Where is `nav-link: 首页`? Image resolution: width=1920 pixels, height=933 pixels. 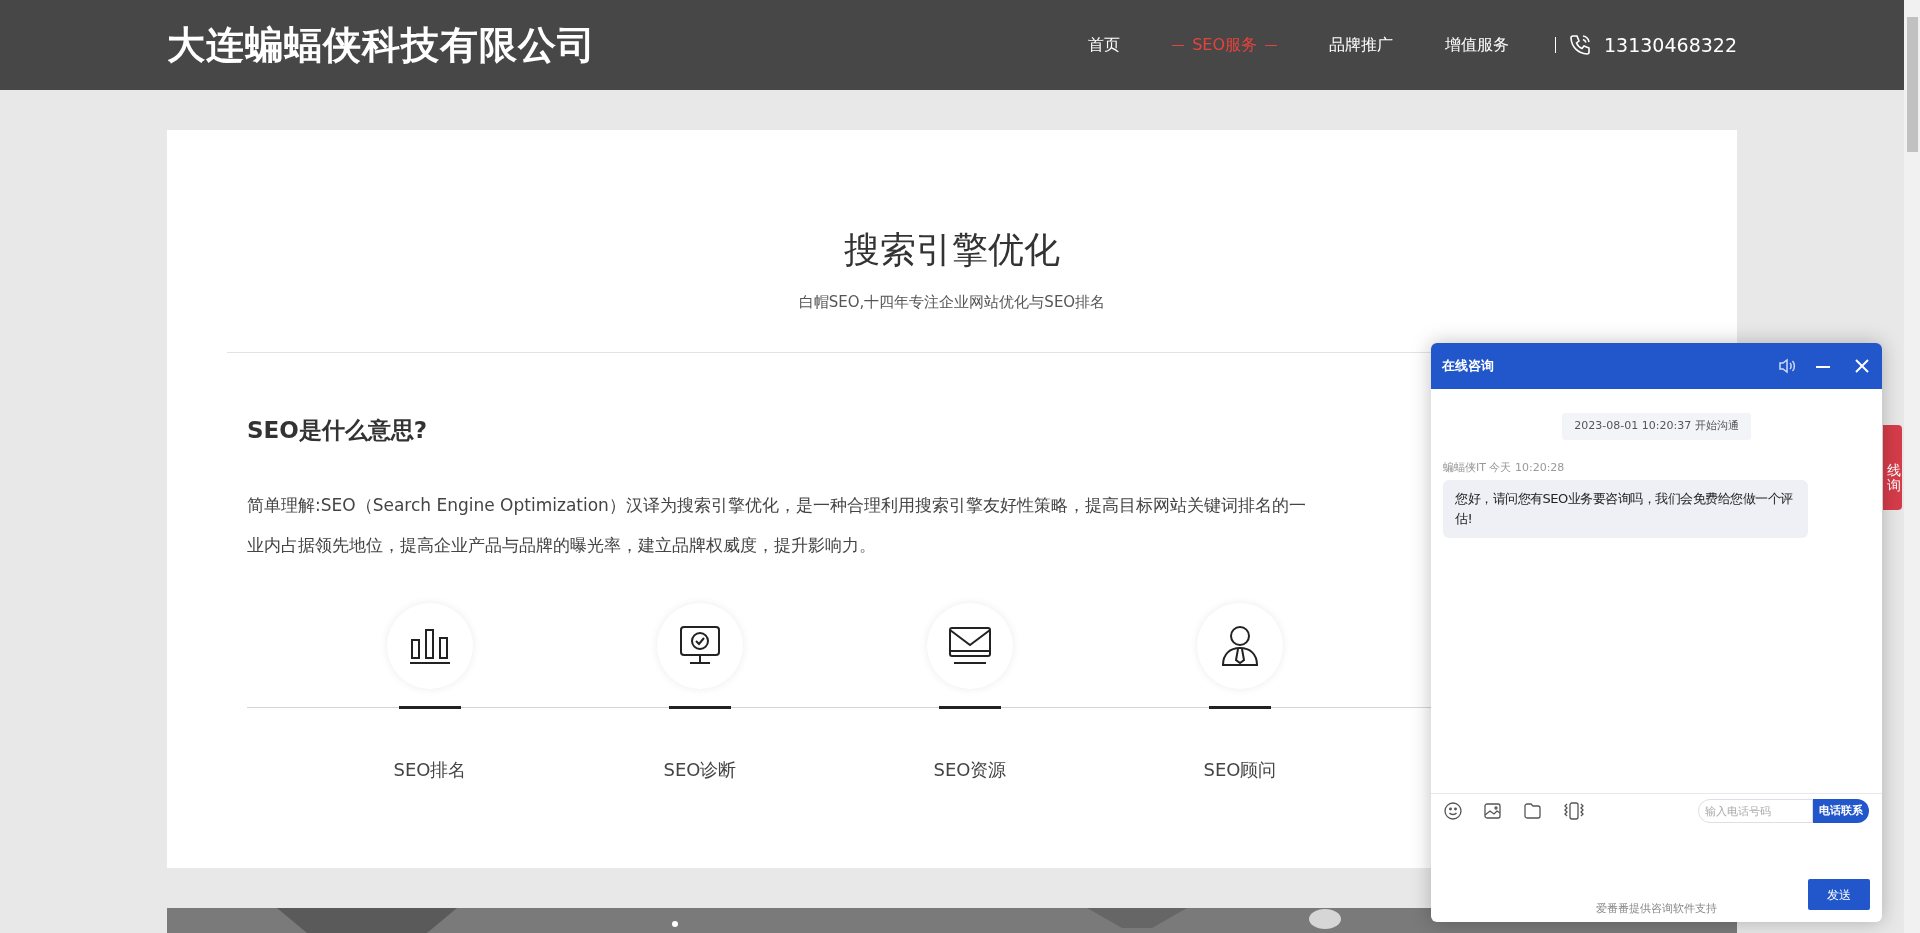
nav-link: 首页 is located at coordinates (1104, 45).